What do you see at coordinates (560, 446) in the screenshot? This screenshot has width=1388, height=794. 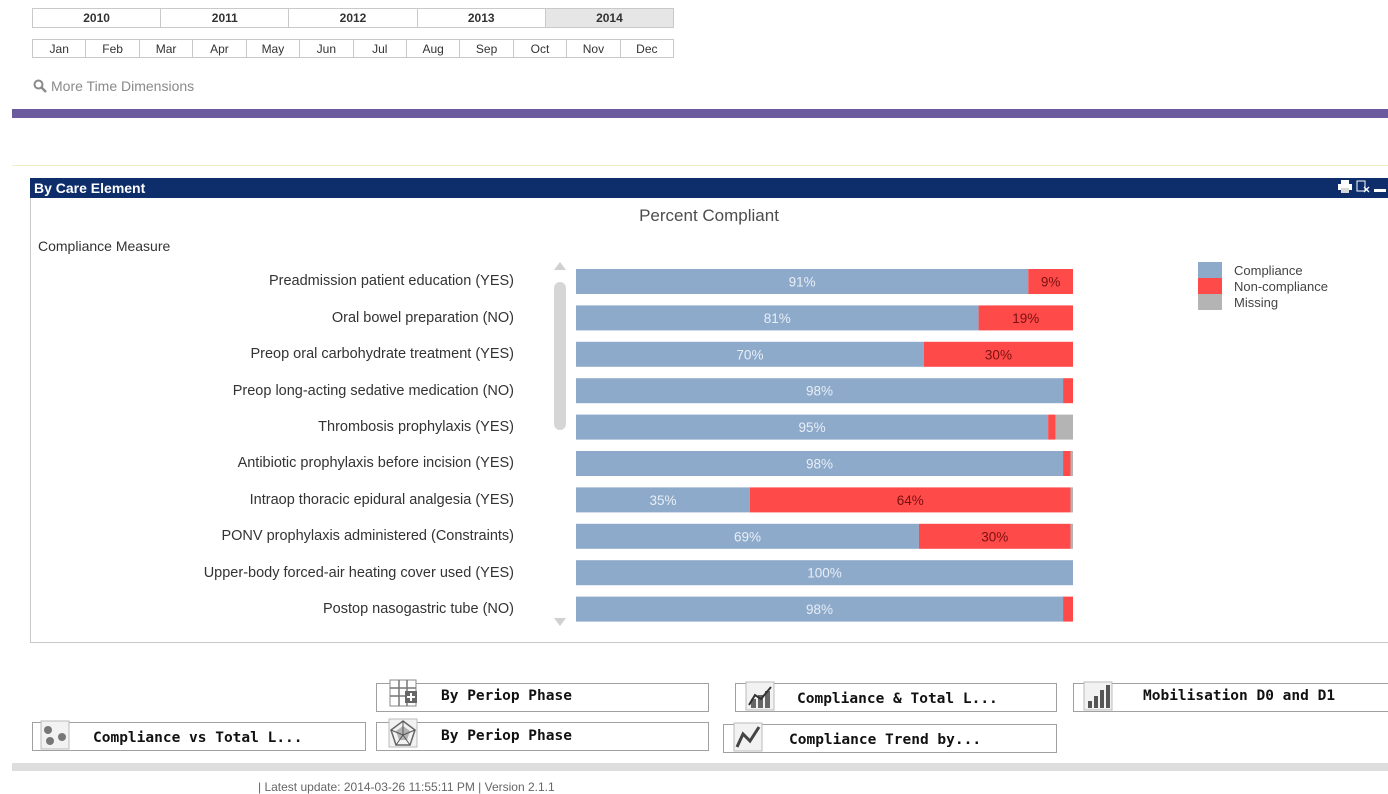 I see `chart-scrollbar` at bounding box center [560, 446].